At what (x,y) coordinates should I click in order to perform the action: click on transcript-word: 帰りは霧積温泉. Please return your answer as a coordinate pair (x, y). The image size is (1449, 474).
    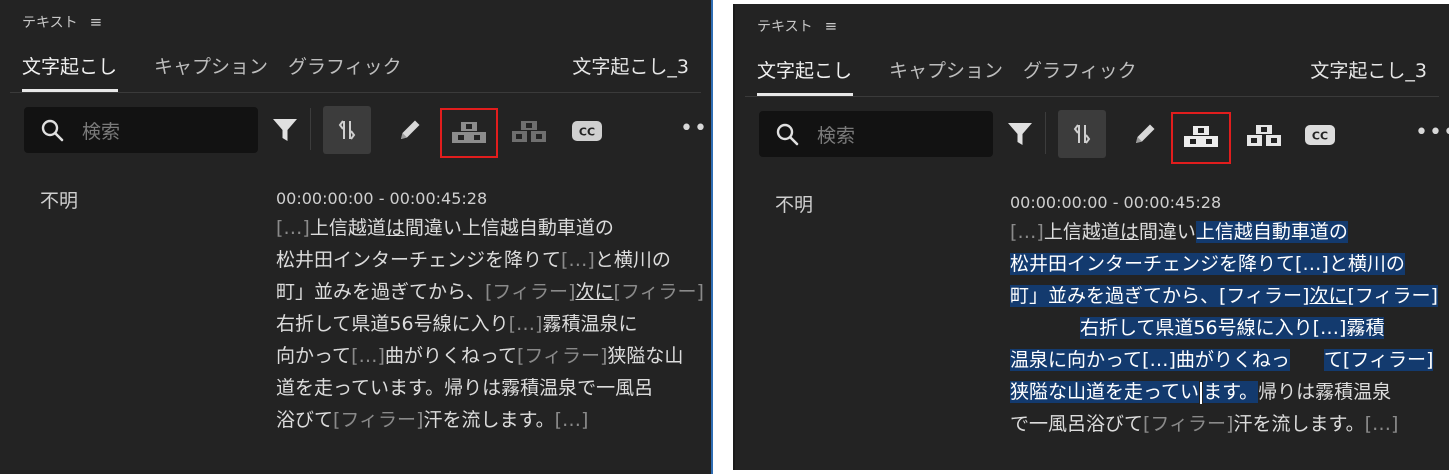
    Looking at the image, I should click on (1324, 392).